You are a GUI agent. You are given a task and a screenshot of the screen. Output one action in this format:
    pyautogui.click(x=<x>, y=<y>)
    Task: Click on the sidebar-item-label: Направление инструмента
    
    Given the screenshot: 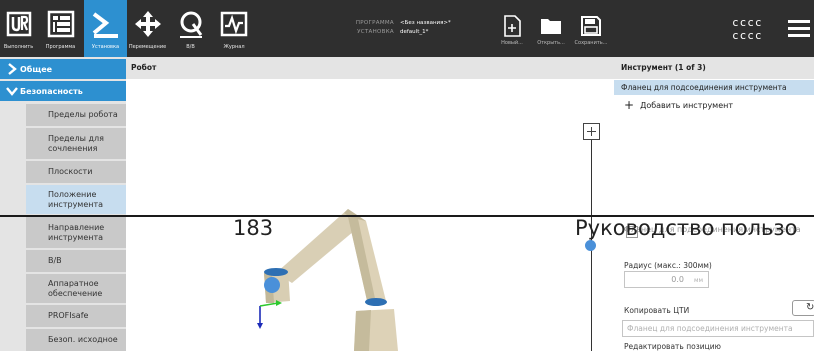 What is the action you would take?
    pyautogui.click(x=76, y=232)
    